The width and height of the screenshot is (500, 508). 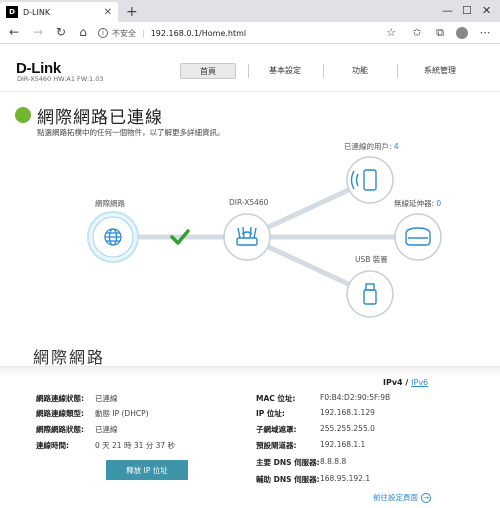 I want to click on profile-avatar-icon, so click(x=462, y=33).